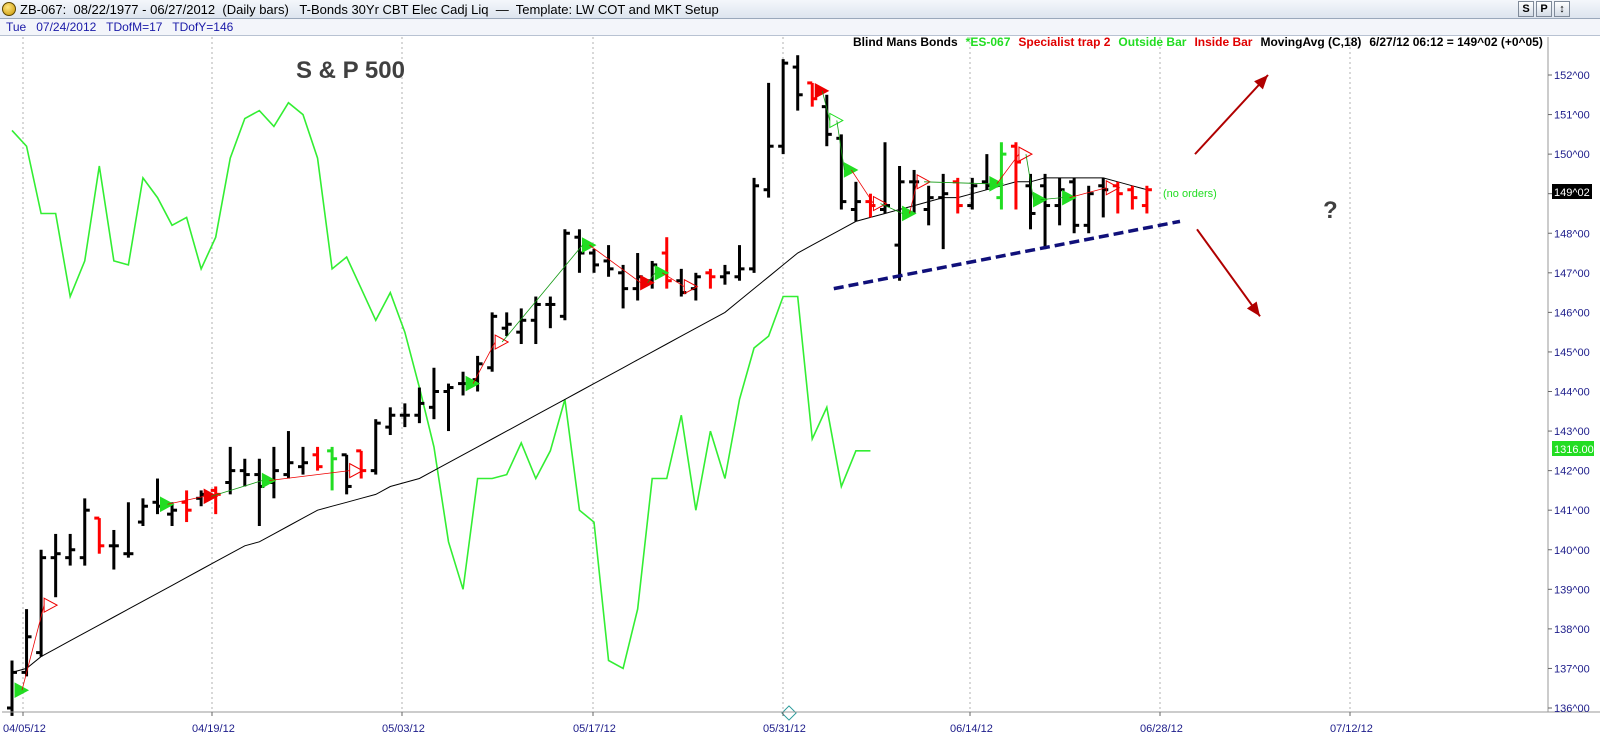 The width and height of the screenshot is (1600, 738). I want to click on price-tick-label: 141^00, so click(1572, 511).